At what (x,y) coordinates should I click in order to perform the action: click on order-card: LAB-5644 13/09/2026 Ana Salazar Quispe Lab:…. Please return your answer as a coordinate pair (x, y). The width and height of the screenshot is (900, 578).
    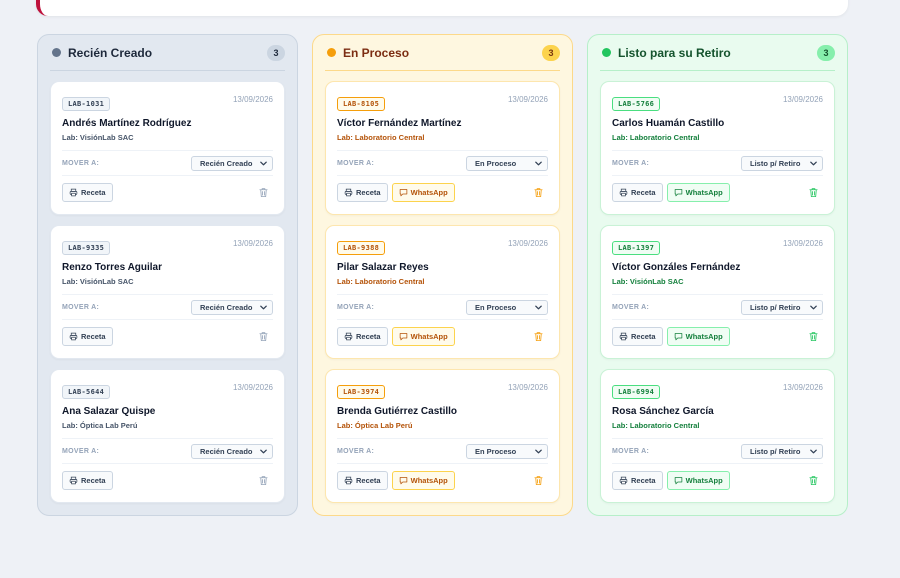
    Looking at the image, I should click on (167, 436).